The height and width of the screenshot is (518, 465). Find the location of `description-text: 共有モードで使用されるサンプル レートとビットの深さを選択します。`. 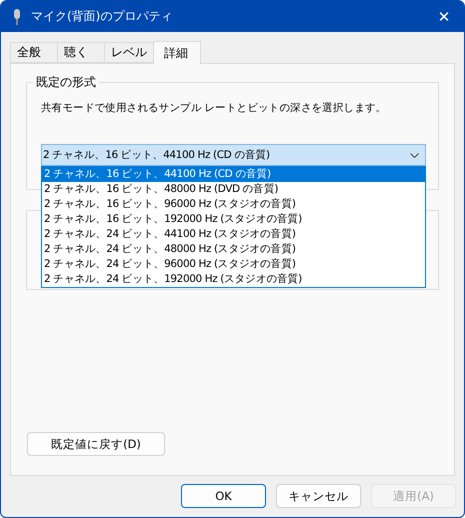

description-text: 共有モードで使用されるサンプル レートとビットの深さを選択します。 is located at coordinates (214, 108).